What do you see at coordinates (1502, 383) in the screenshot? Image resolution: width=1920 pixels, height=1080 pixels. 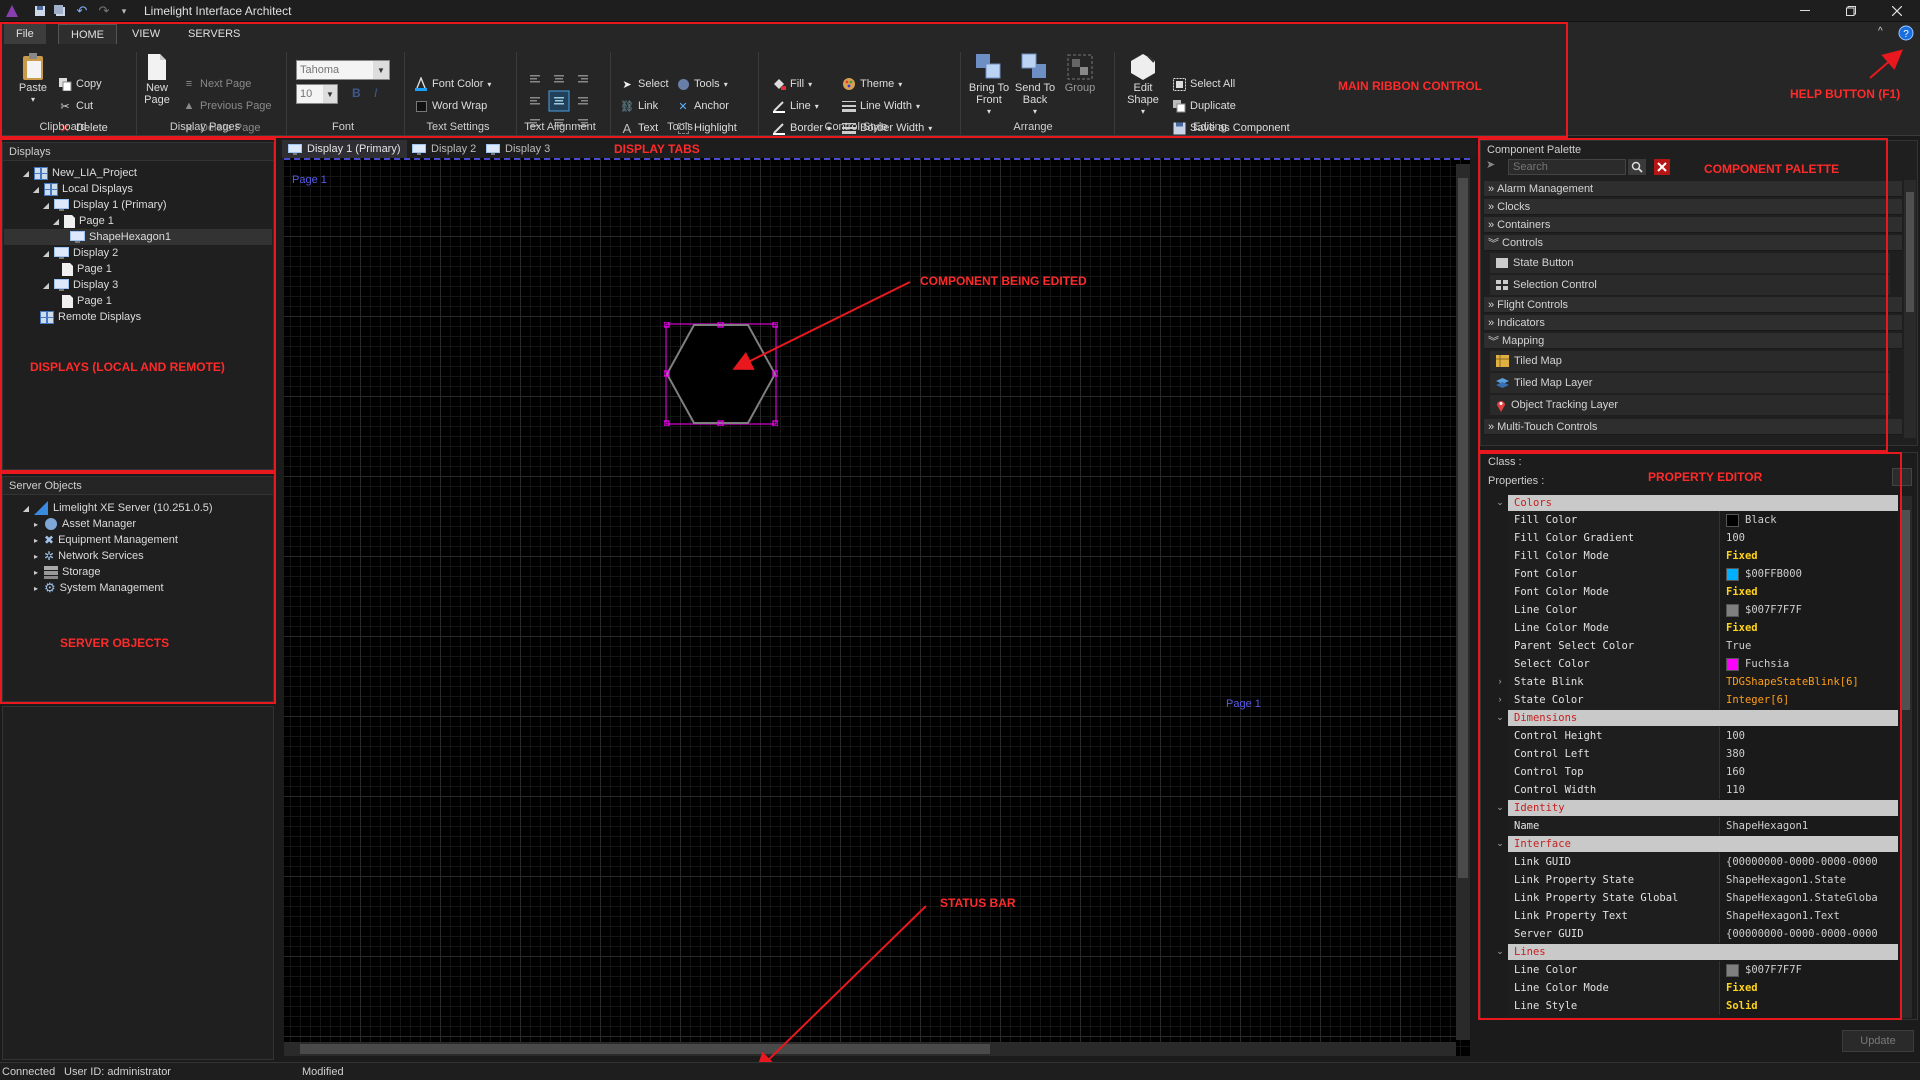 I see `layers-icon` at bounding box center [1502, 383].